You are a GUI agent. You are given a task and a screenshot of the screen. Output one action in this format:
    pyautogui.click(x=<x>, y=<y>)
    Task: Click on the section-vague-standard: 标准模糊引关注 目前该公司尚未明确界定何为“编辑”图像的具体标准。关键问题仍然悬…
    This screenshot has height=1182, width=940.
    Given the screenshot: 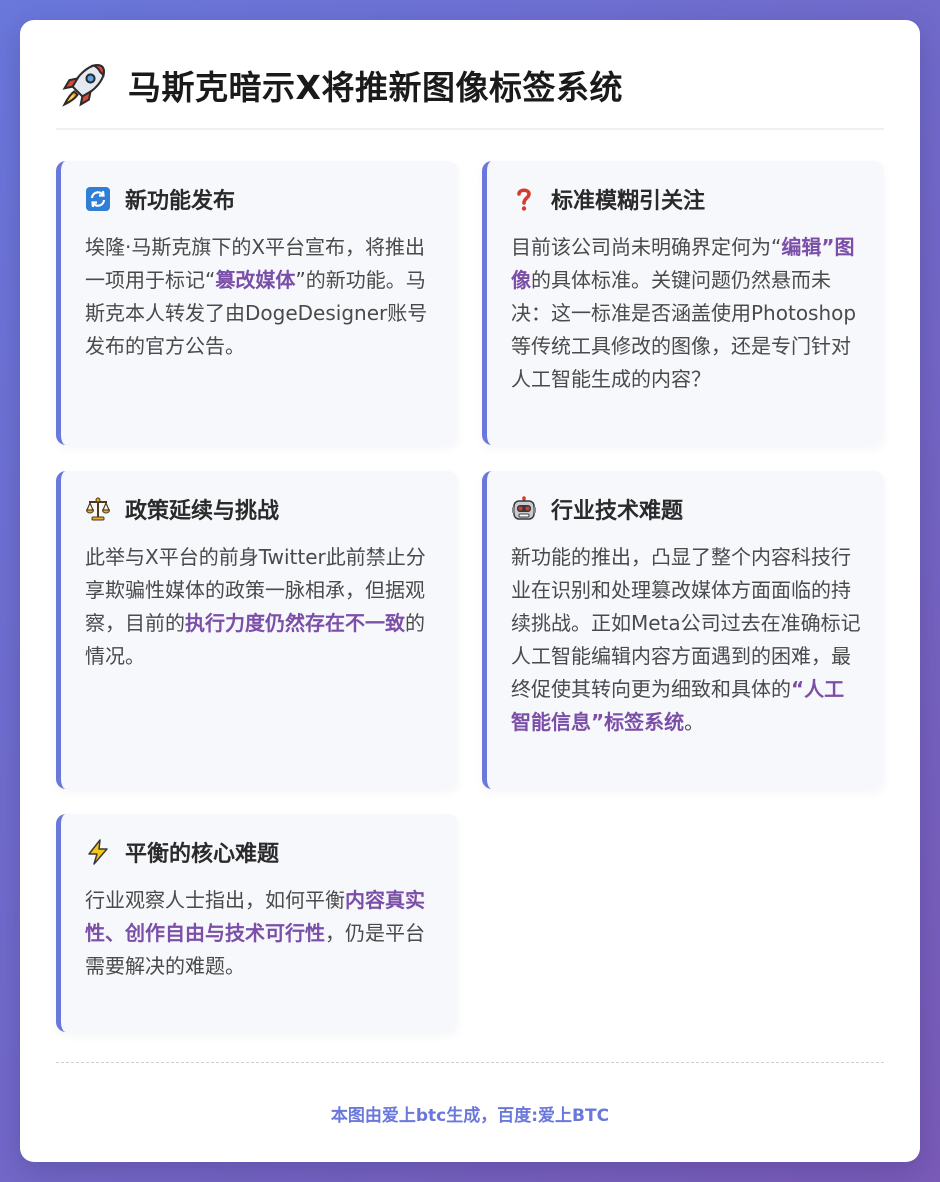 What is the action you would take?
    pyautogui.click(x=683, y=303)
    